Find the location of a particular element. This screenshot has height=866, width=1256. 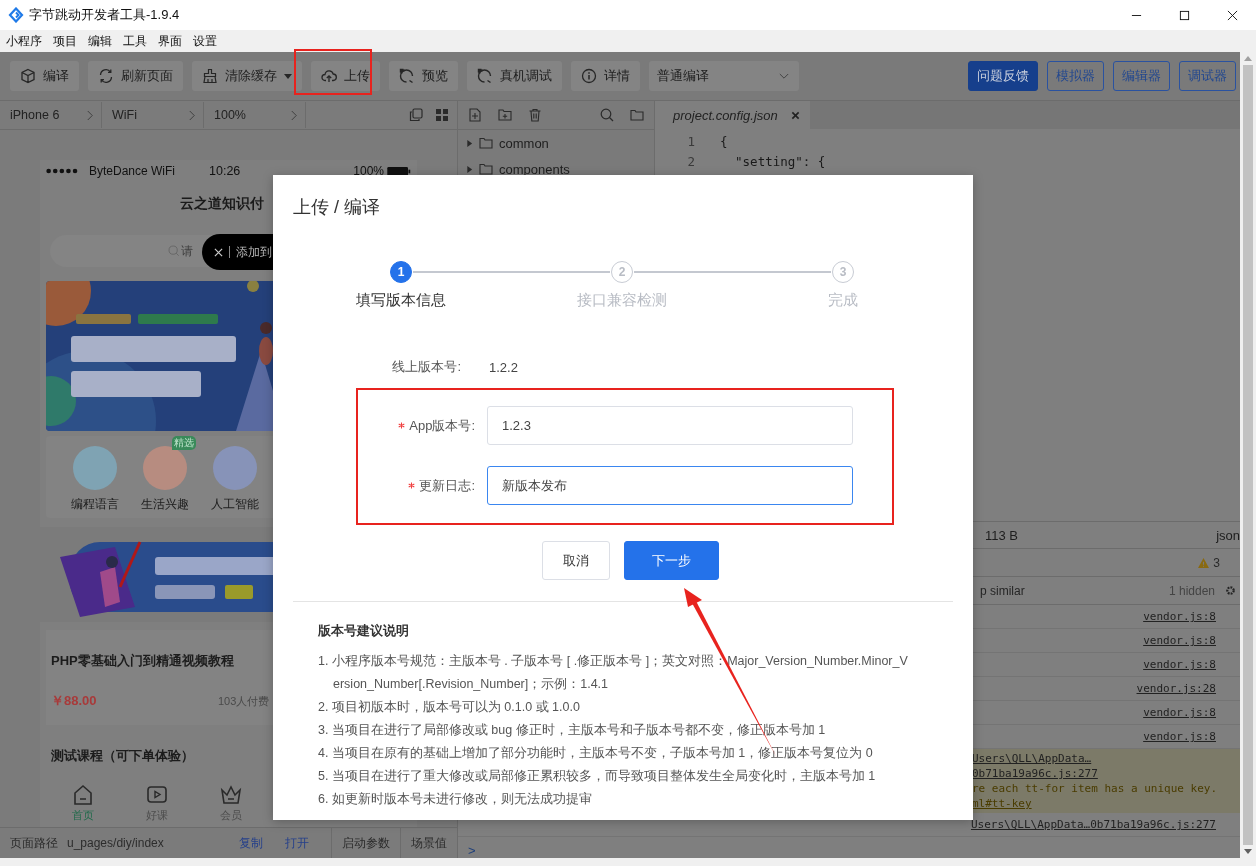

link: 打开 is located at coordinates (297, 843).